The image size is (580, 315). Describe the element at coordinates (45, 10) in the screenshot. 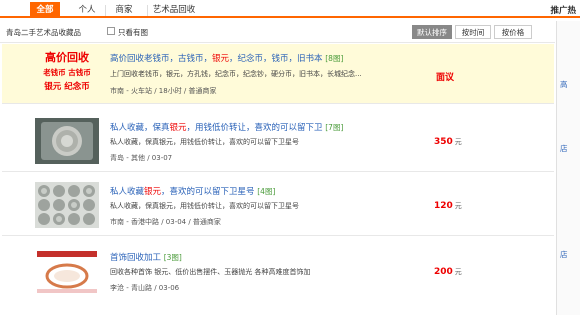

I see `tab-all: 全部` at that location.